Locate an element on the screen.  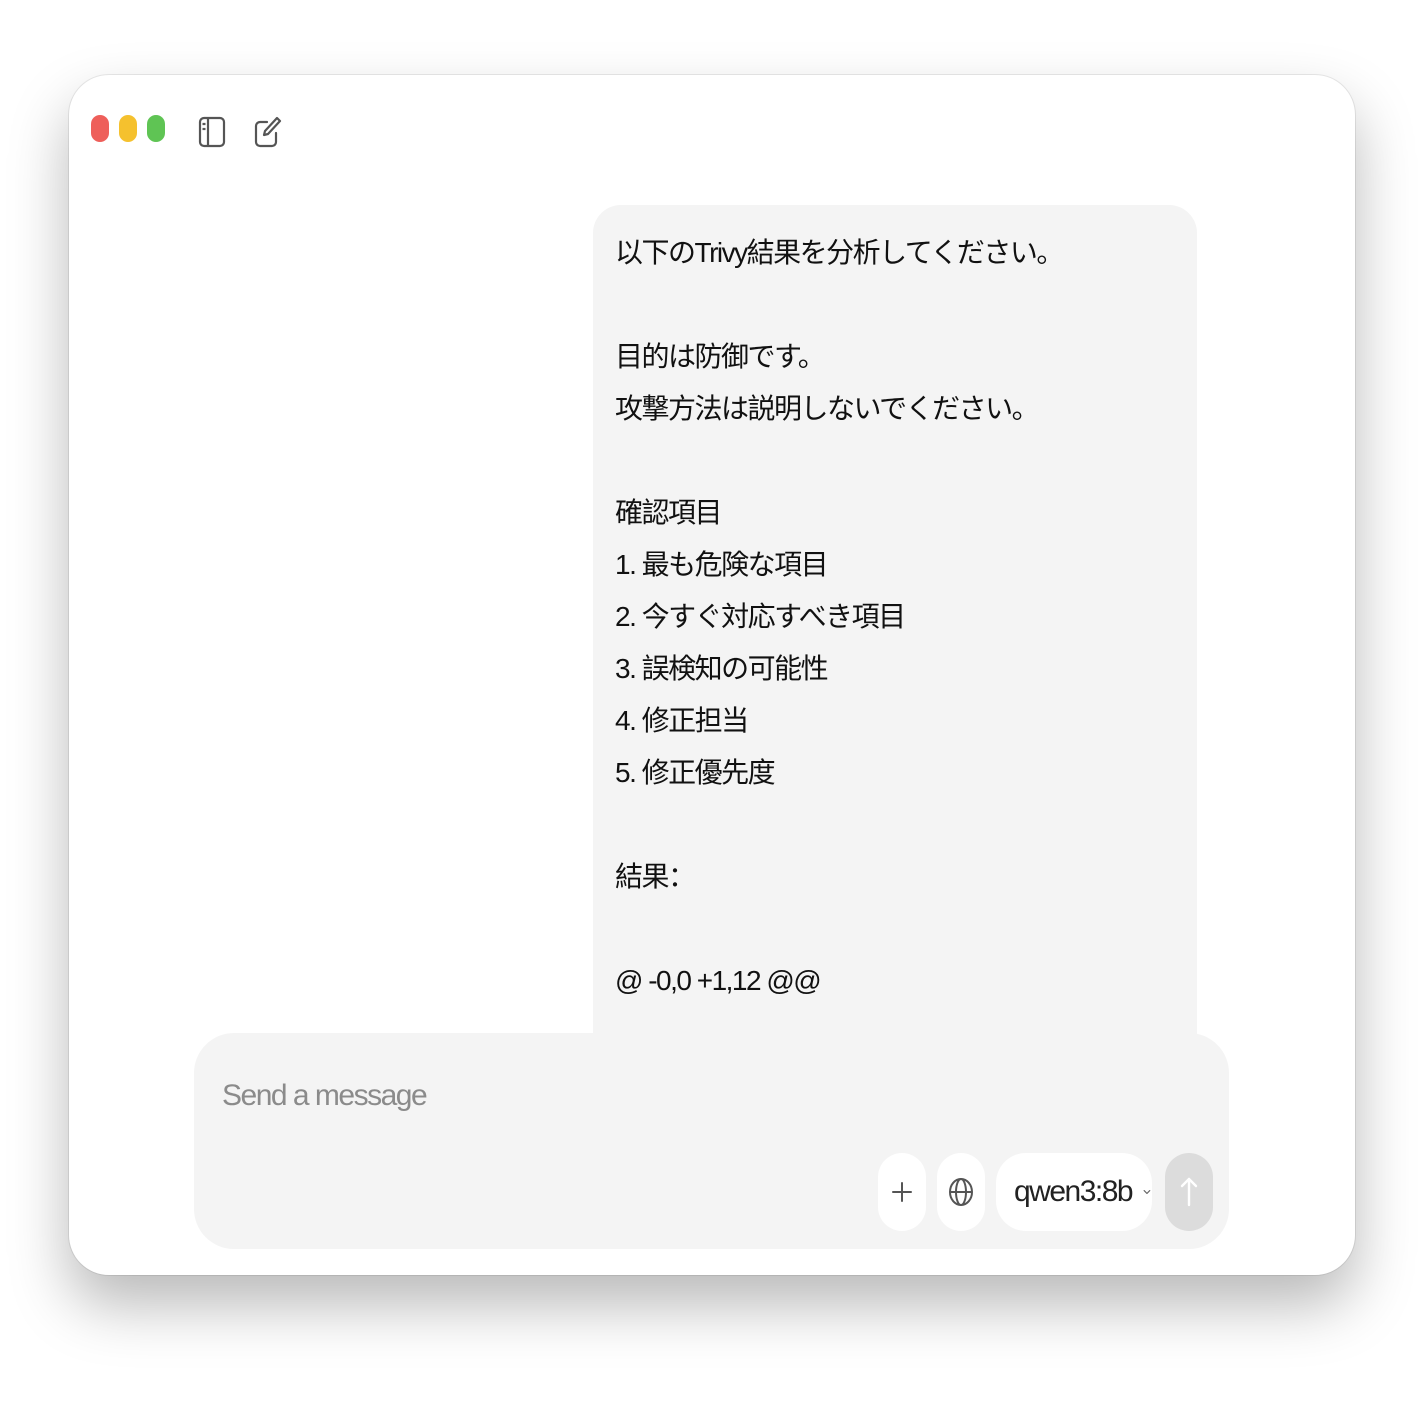
message-line: 2. 今すぐ対応すべき項目 is located at coordinates (760, 616).